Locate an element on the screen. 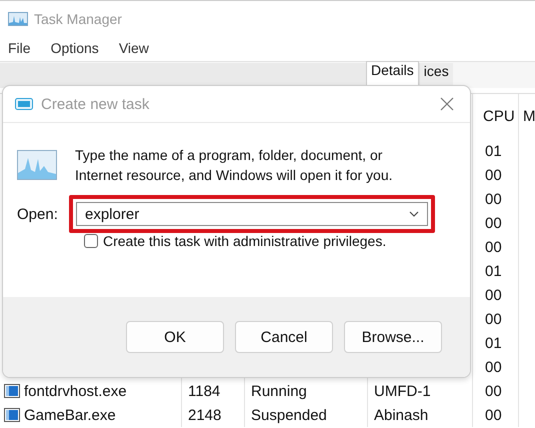  table-cell: 1184 is located at coordinates (204, 391).